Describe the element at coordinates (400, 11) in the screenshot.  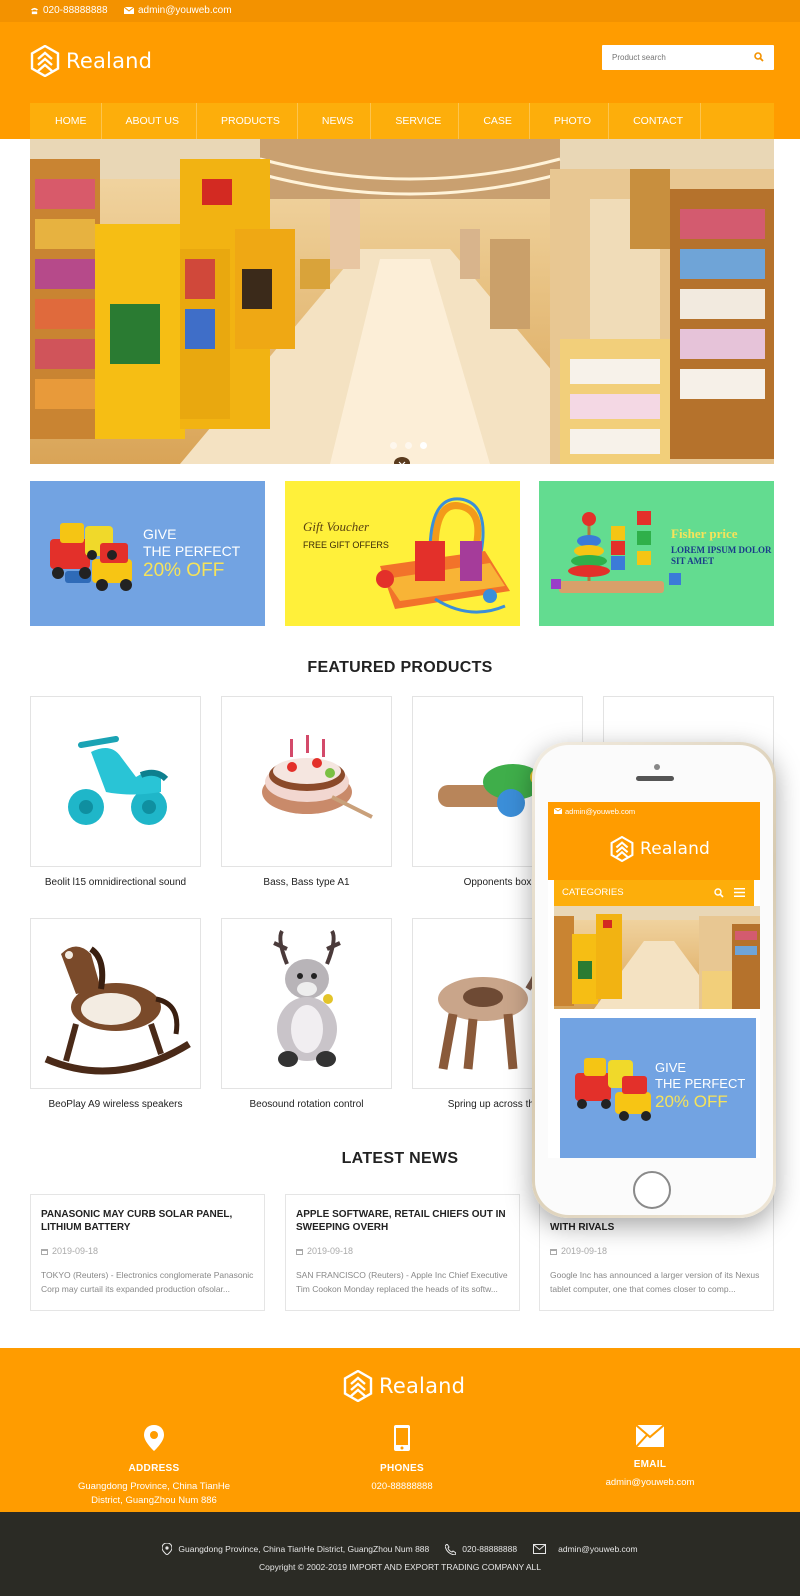
I see `top-contact-bar: 020-88888888 admin@youweb.com` at that location.